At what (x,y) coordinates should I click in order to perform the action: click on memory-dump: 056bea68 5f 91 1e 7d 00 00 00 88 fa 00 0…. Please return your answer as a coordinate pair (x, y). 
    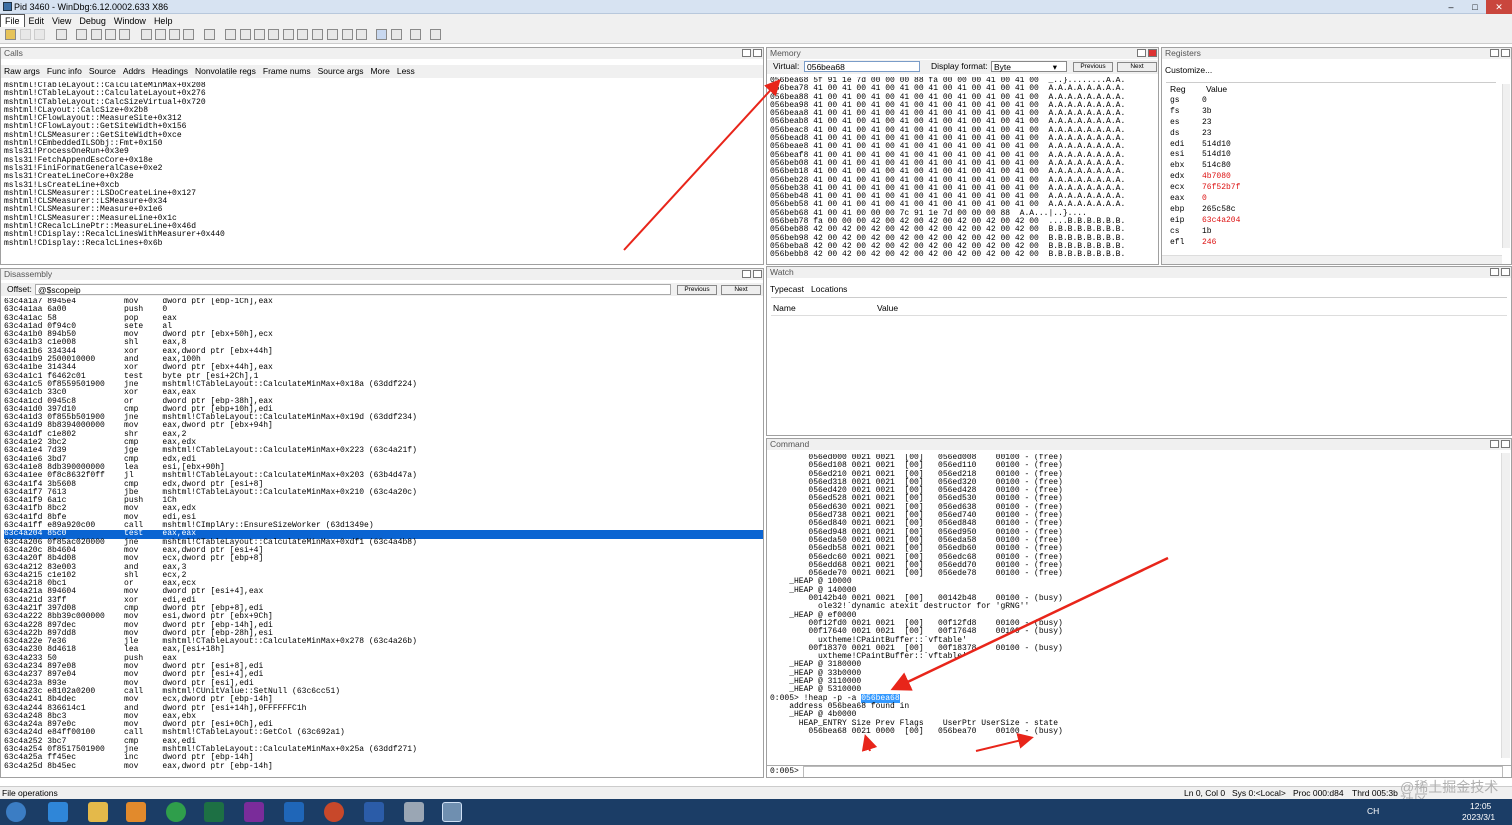
    Looking at the image, I should click on (962, 170).